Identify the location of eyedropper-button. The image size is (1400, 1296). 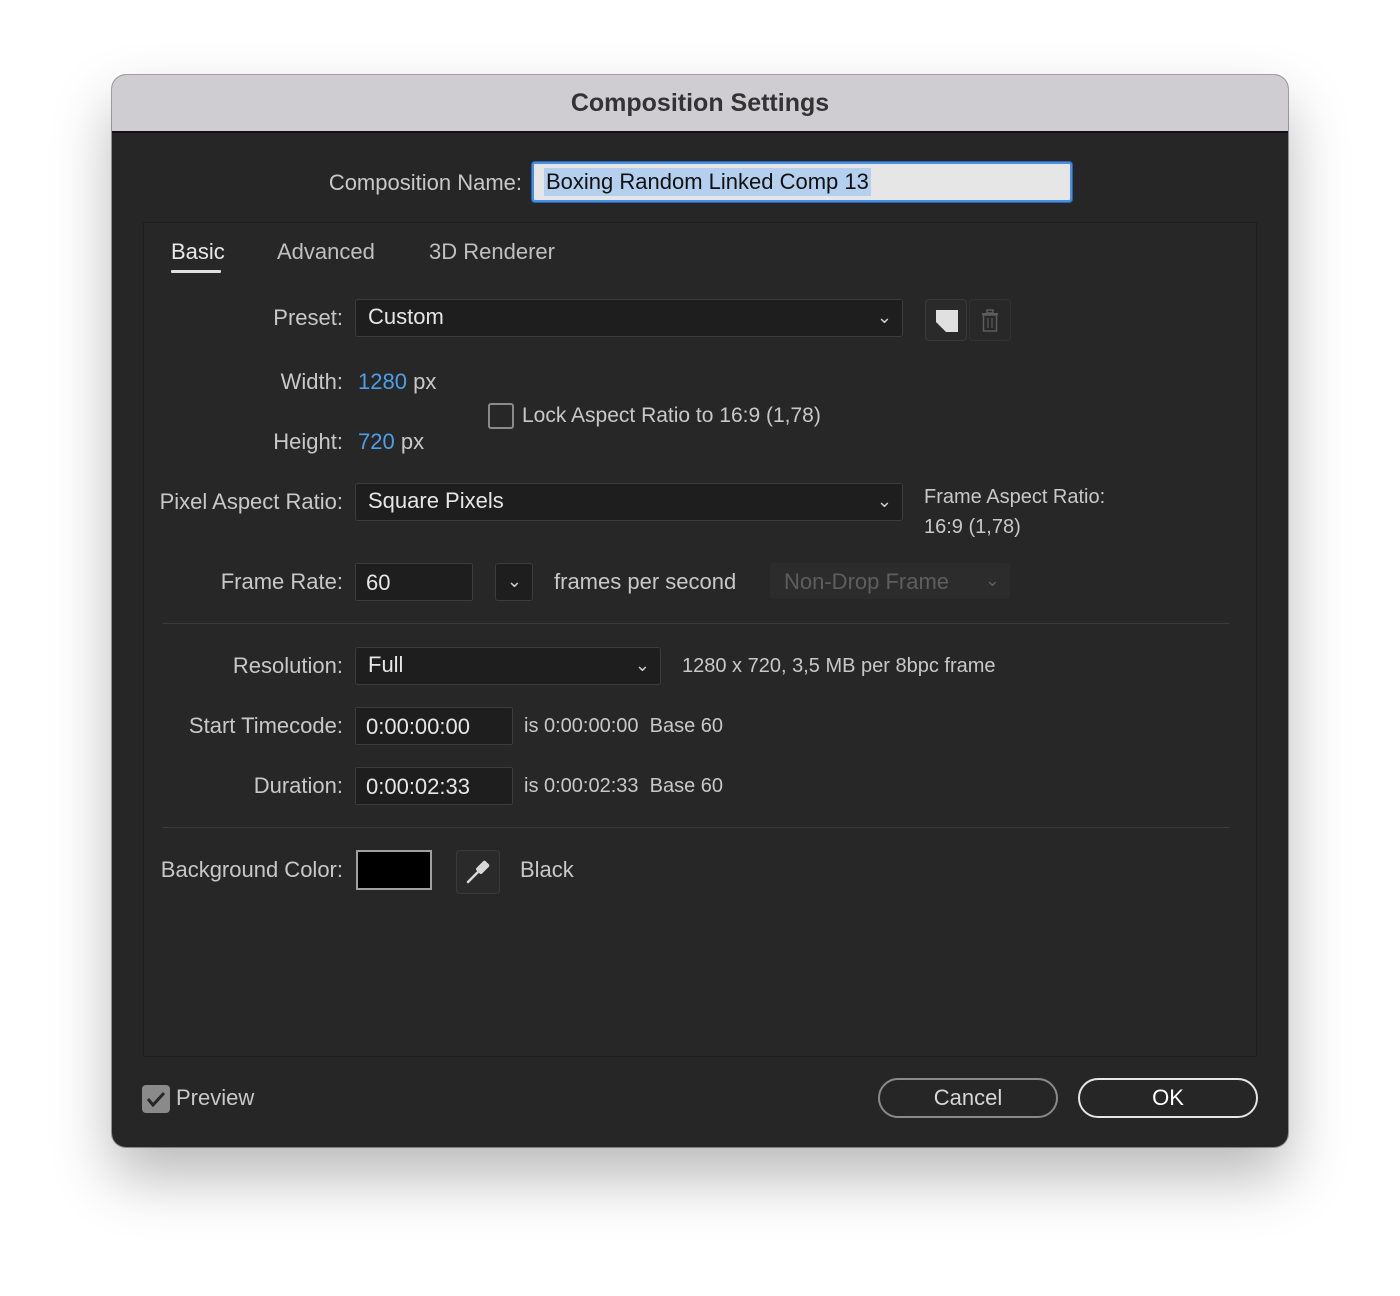
(478, 872).